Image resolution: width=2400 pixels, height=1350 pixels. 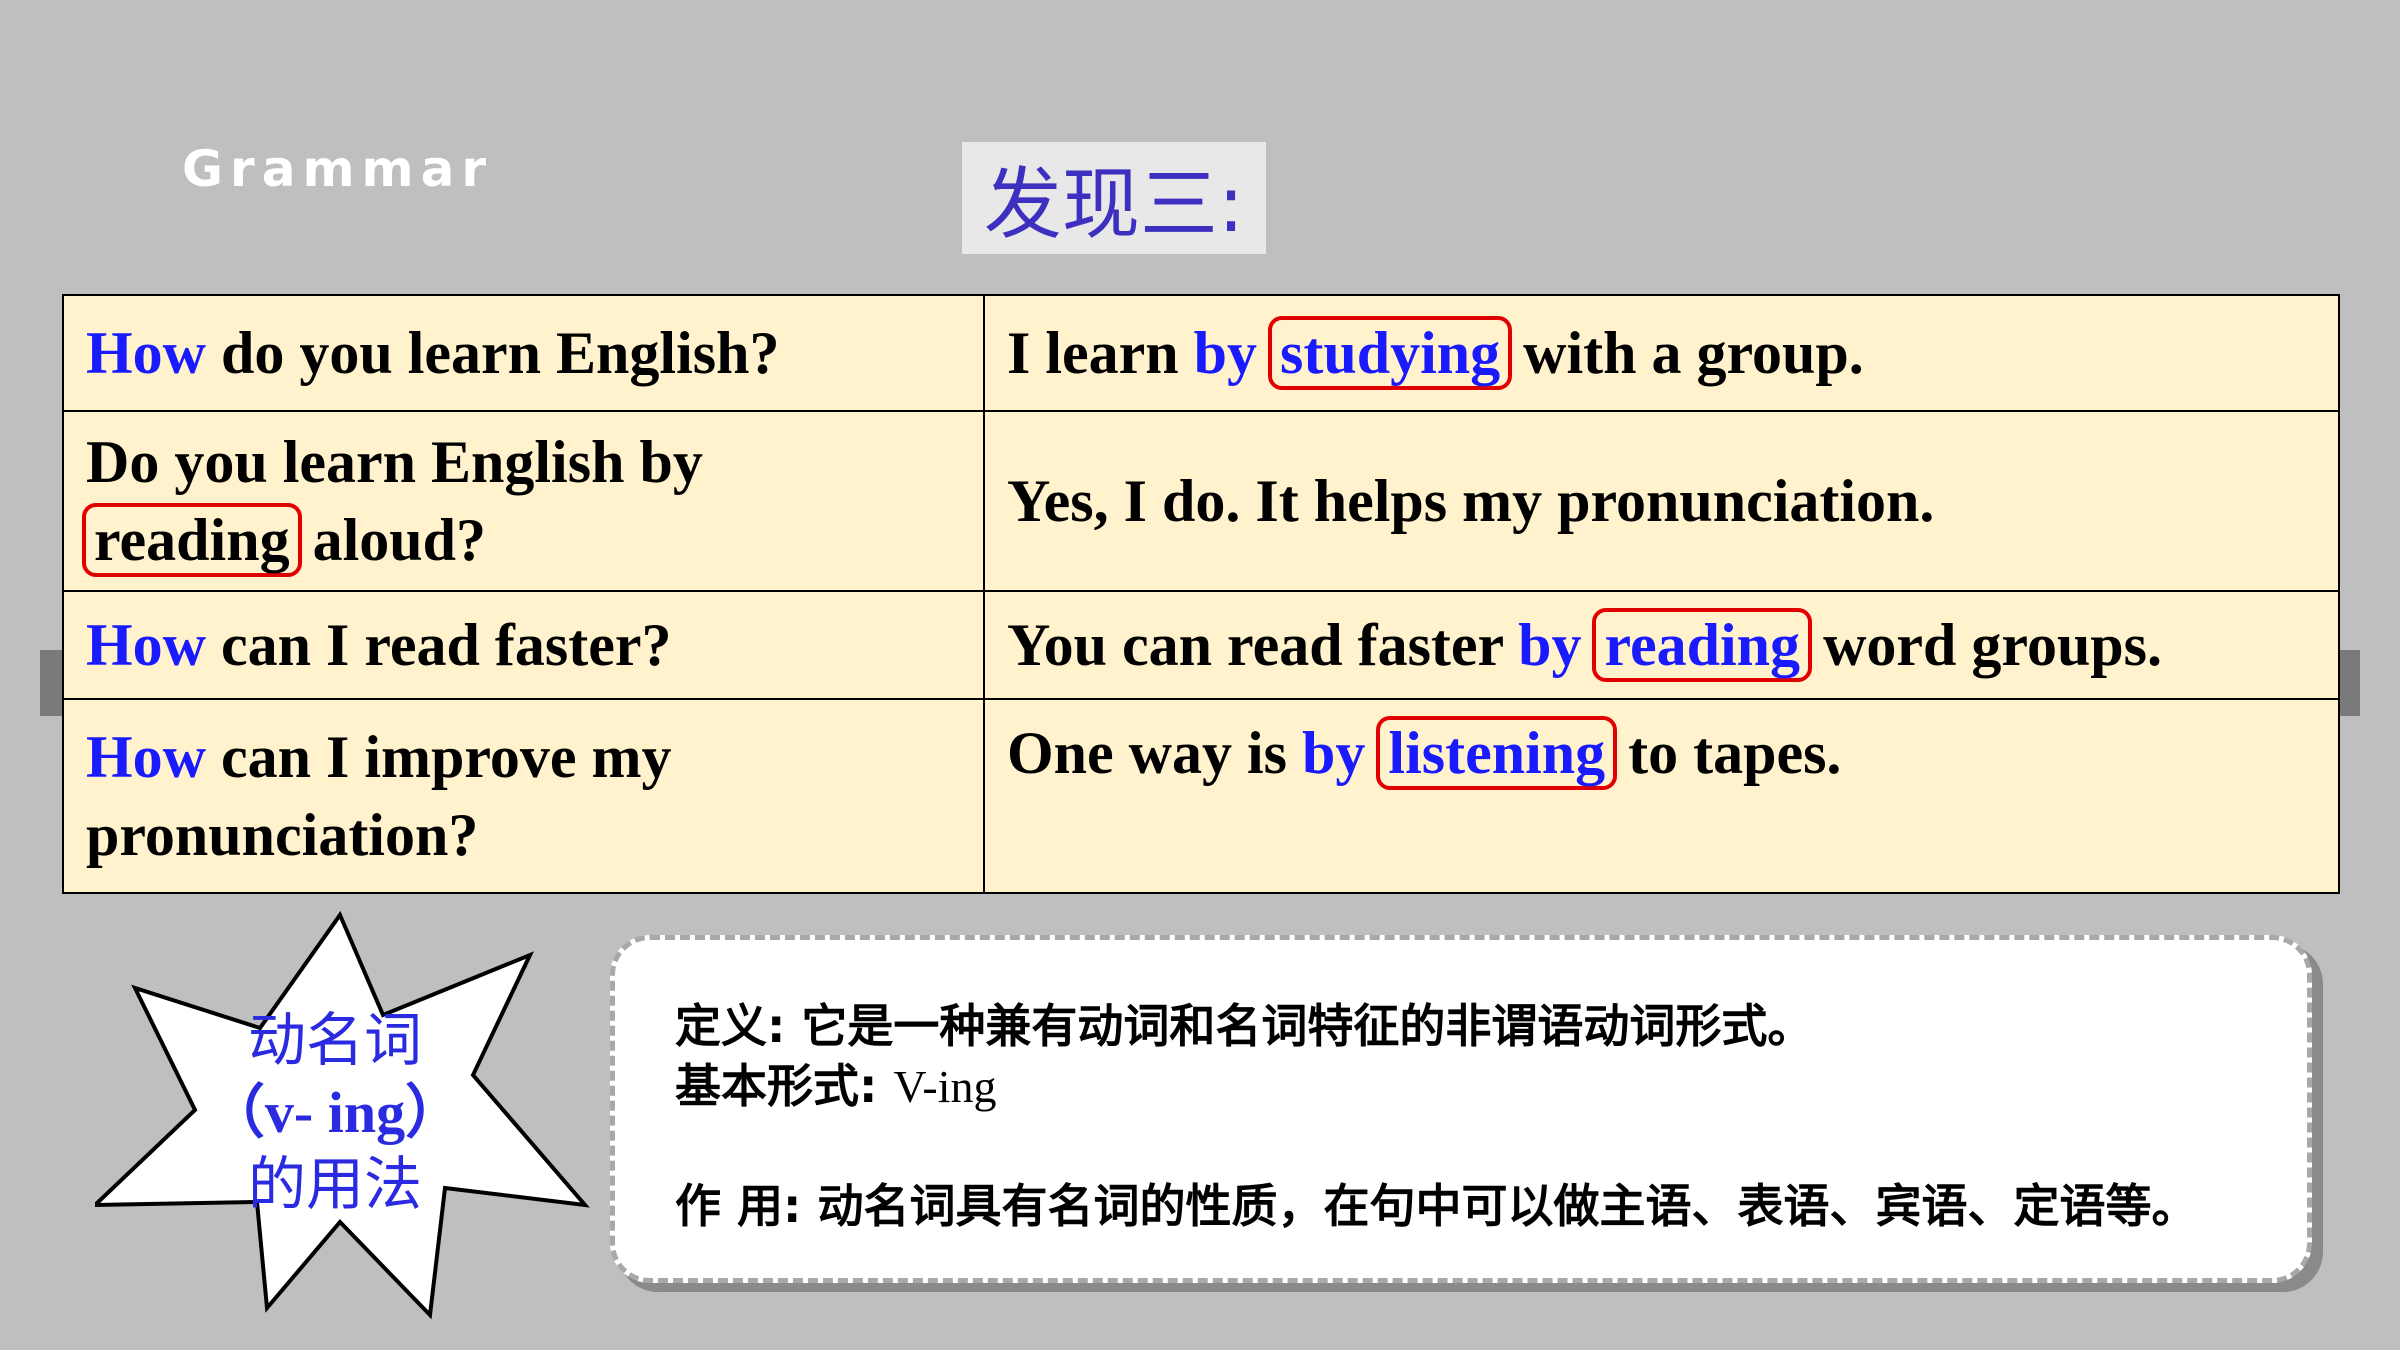 I want to click on question-cell: How do you learn English?, so click(x=523, y=353).